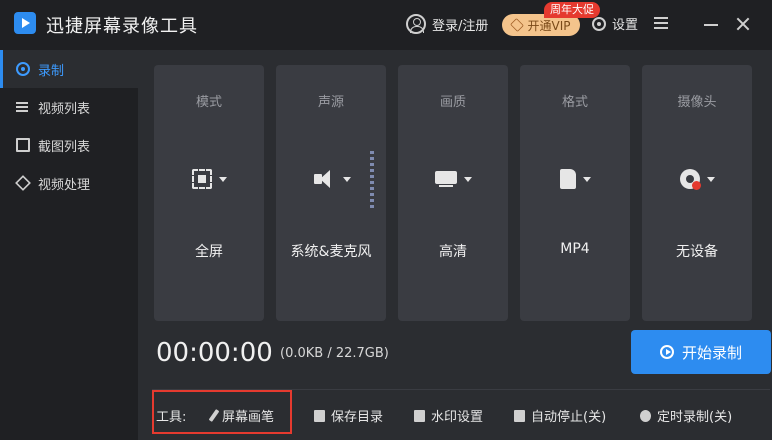 This screenshot has width=772, height=440. Describe the element at coordinates (666, 352) in the screenshot. I see `play-circle-icon` at that location.